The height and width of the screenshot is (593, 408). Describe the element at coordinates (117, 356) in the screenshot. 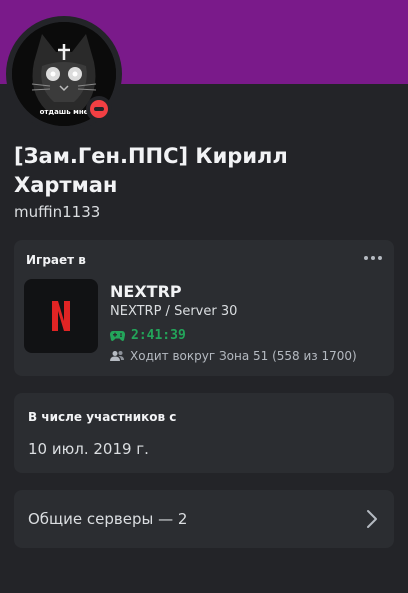

I see `party-users-icon` at that location.